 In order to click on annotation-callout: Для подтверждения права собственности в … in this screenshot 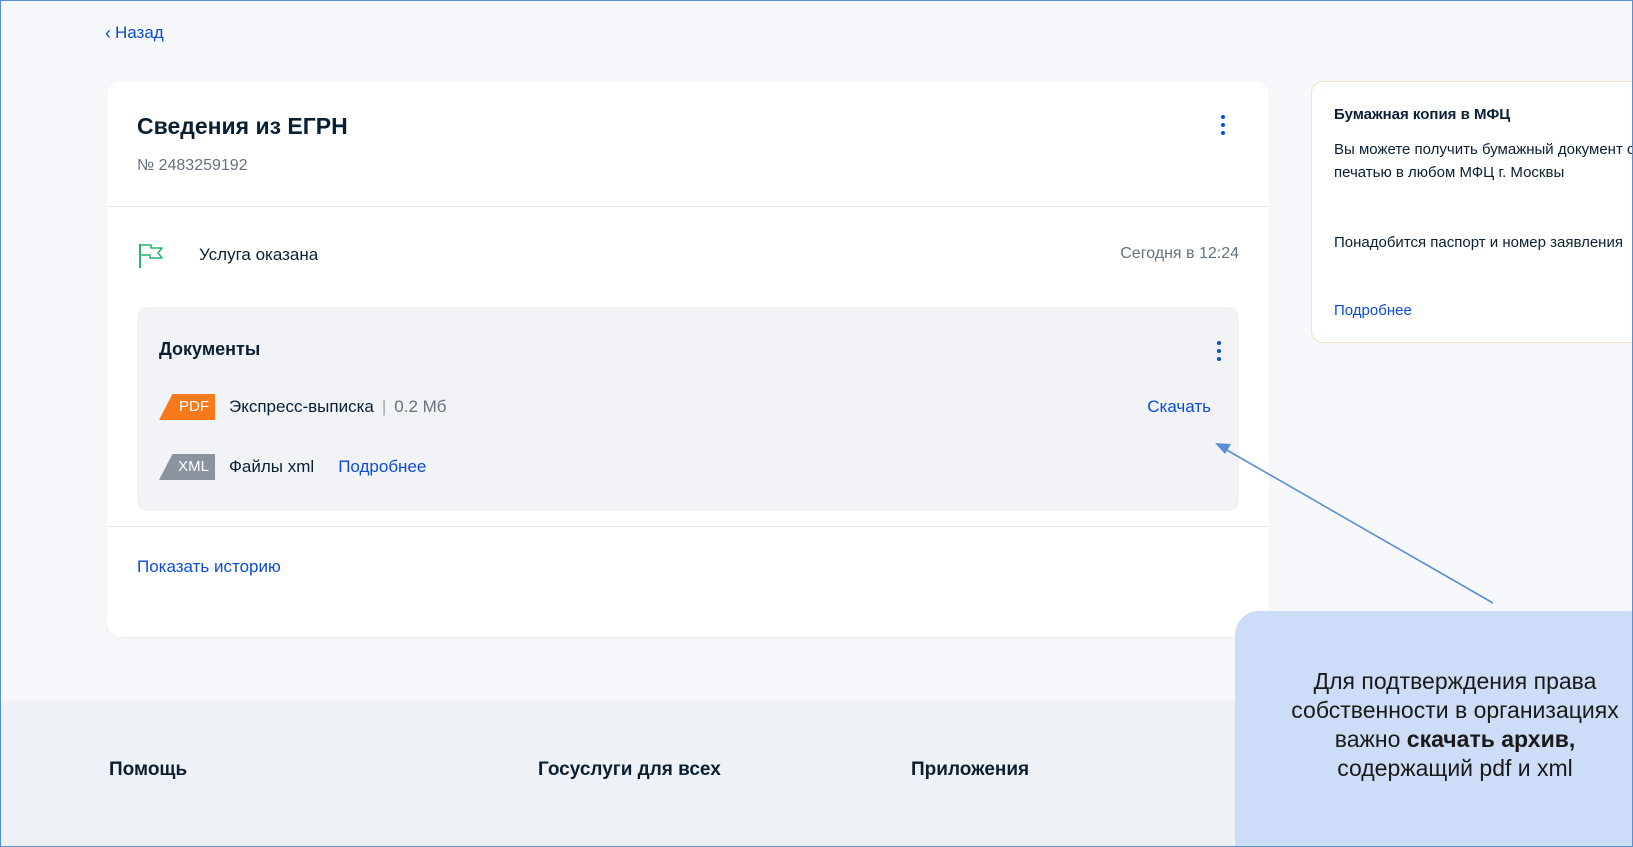, I will do `click(1433, 728)`.